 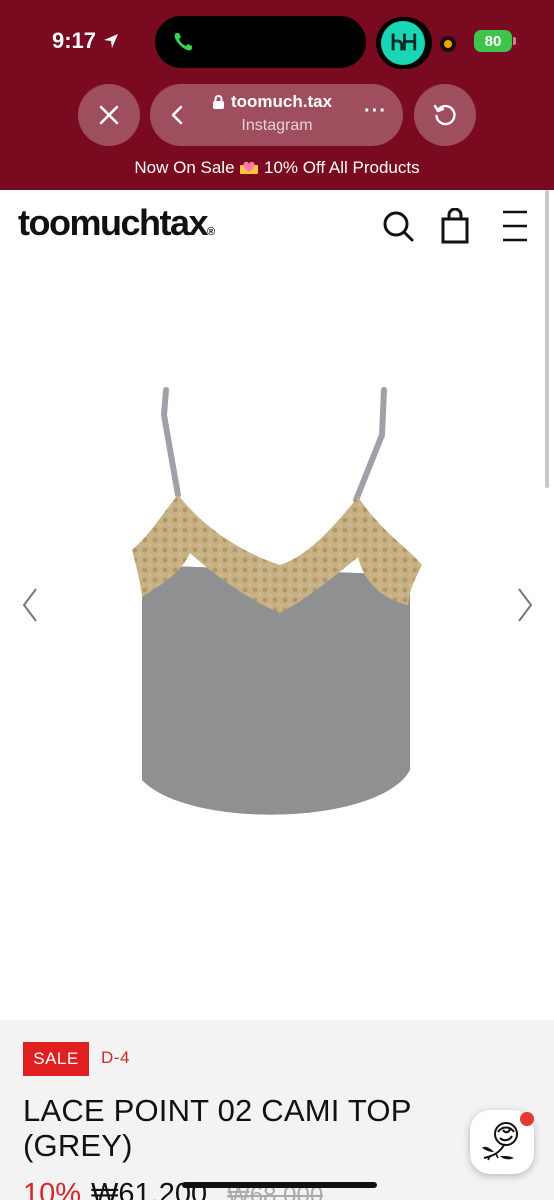 What do you see at coordinates (111, 41) in the screenshot?
I see `location-arrow-icon` at bounding box center [111, 41].